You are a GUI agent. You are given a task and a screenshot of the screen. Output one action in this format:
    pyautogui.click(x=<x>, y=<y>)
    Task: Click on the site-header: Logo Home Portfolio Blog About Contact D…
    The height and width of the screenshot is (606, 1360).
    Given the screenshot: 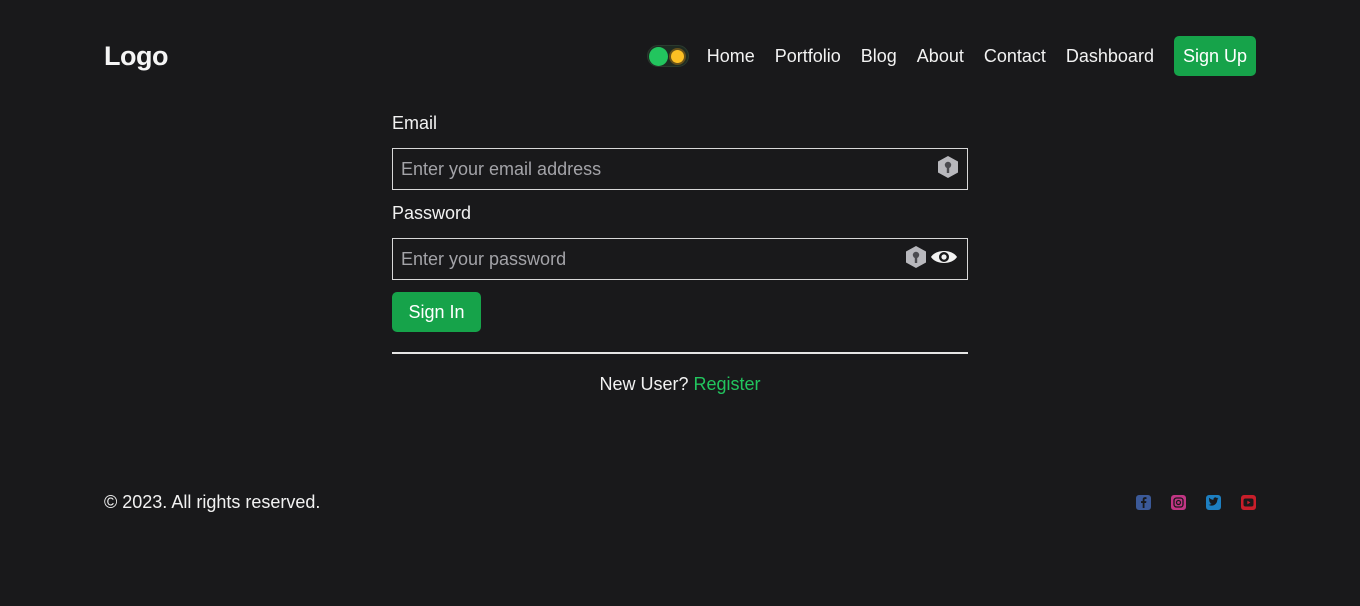 What is the action you would take?
    pyautogui.click(x=680, y=56)
    